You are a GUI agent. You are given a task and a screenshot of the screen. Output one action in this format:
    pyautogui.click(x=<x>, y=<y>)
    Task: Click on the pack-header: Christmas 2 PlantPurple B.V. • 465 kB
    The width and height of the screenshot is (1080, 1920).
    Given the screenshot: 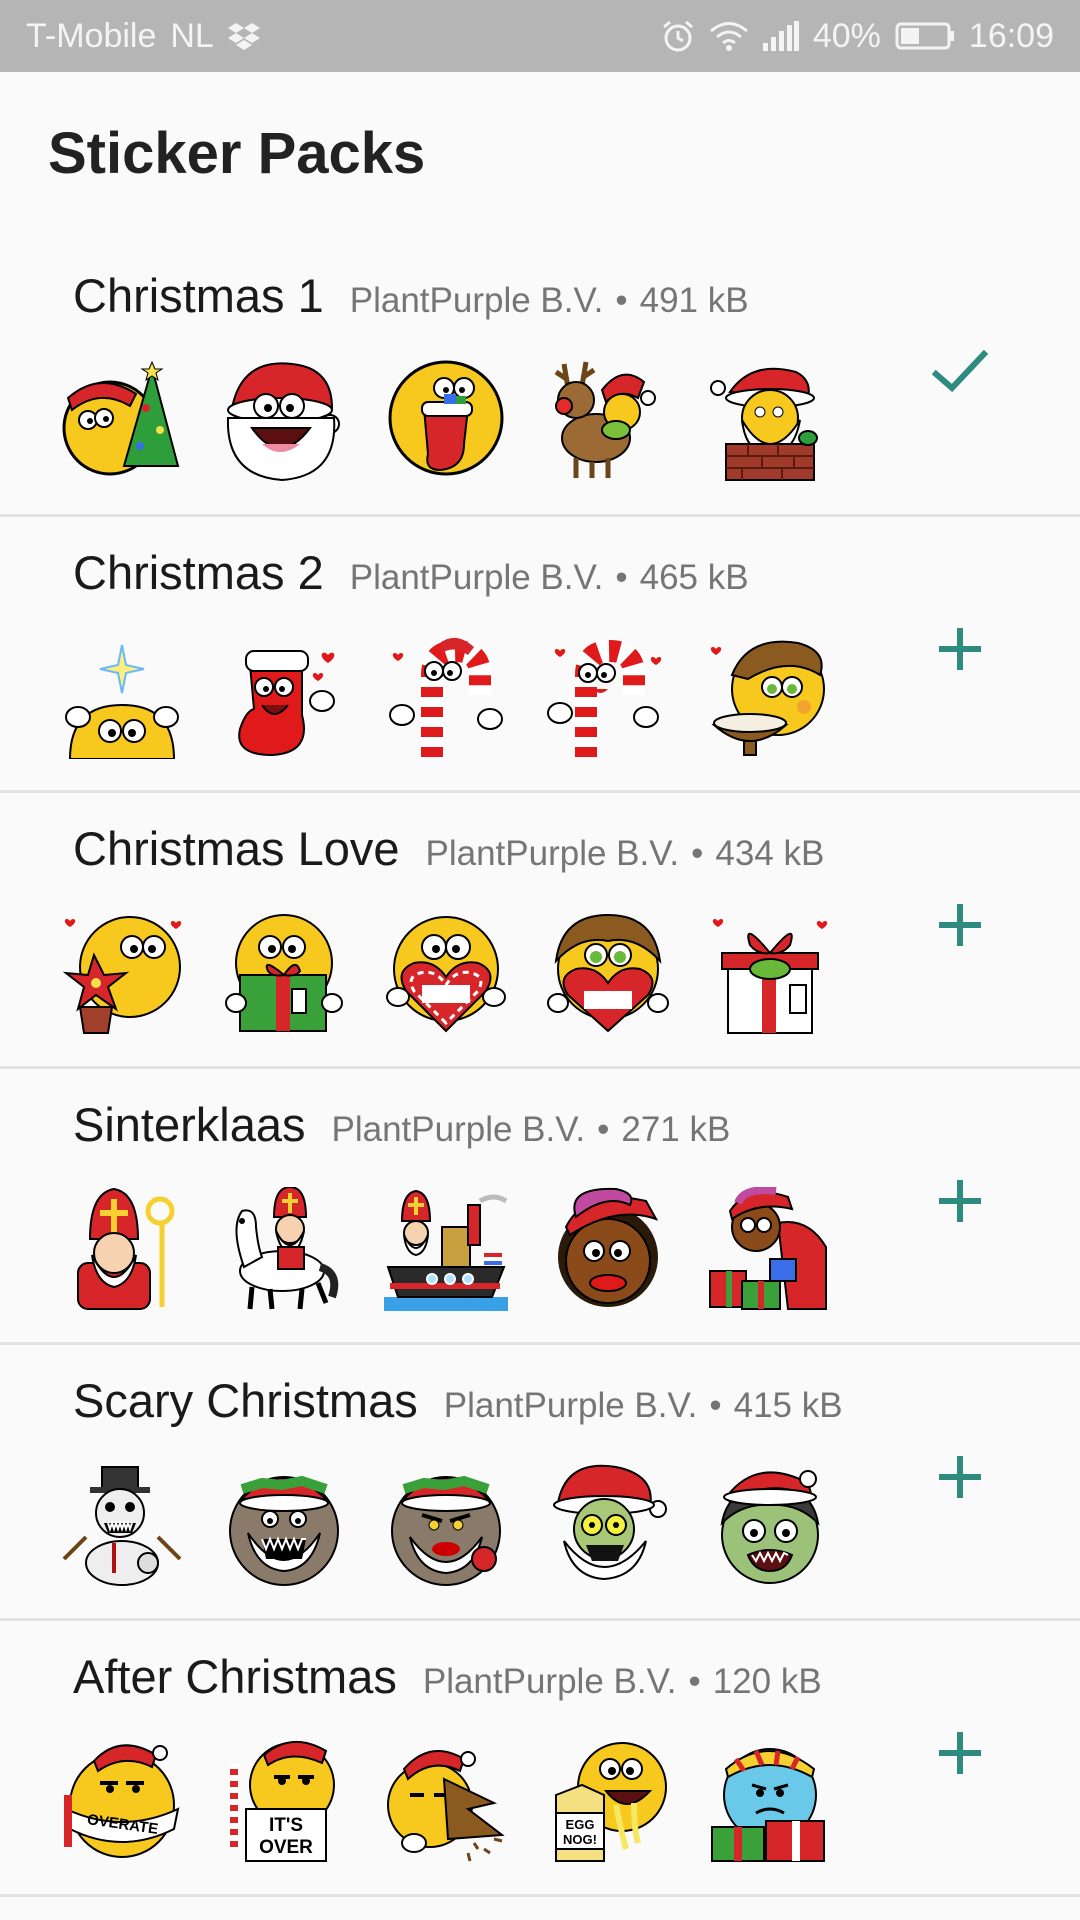 What is the action you would take?
    pyautogui.click(x=411, y=572)
    